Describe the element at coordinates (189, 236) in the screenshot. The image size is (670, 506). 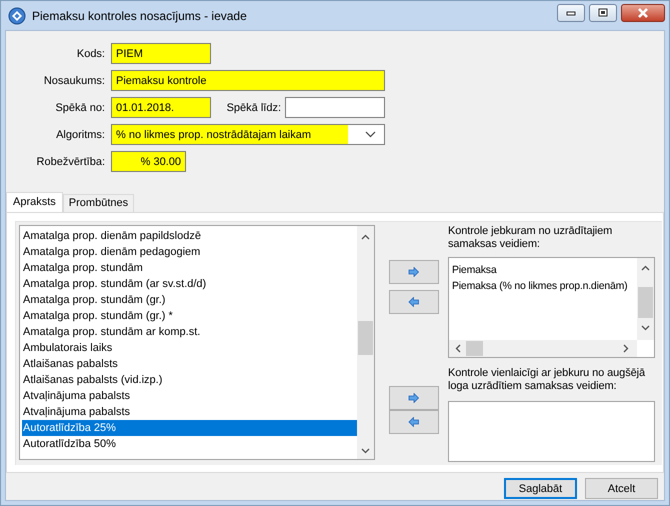
I see `list-item: Amatalga prop. dienām papildslodzē` at that location.